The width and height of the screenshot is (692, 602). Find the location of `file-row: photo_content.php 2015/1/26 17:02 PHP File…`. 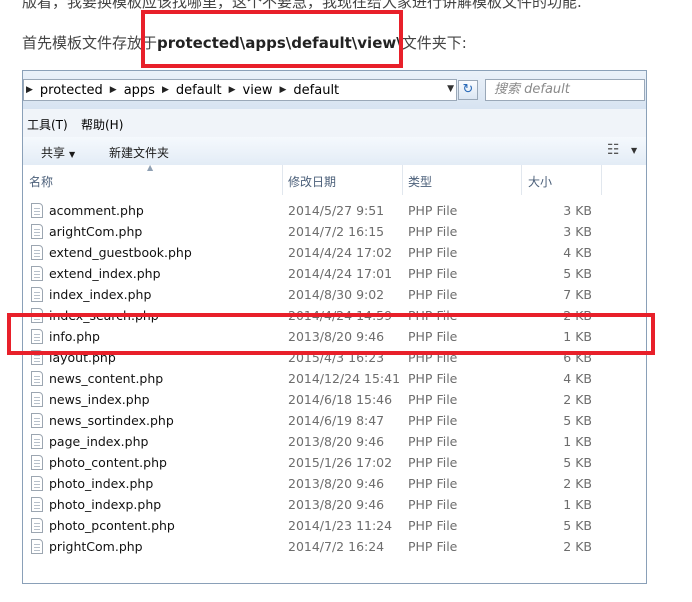

file-row: photo_content.php 2015/1/26 17:02 PHP File… is located at coordinates (334, 463).